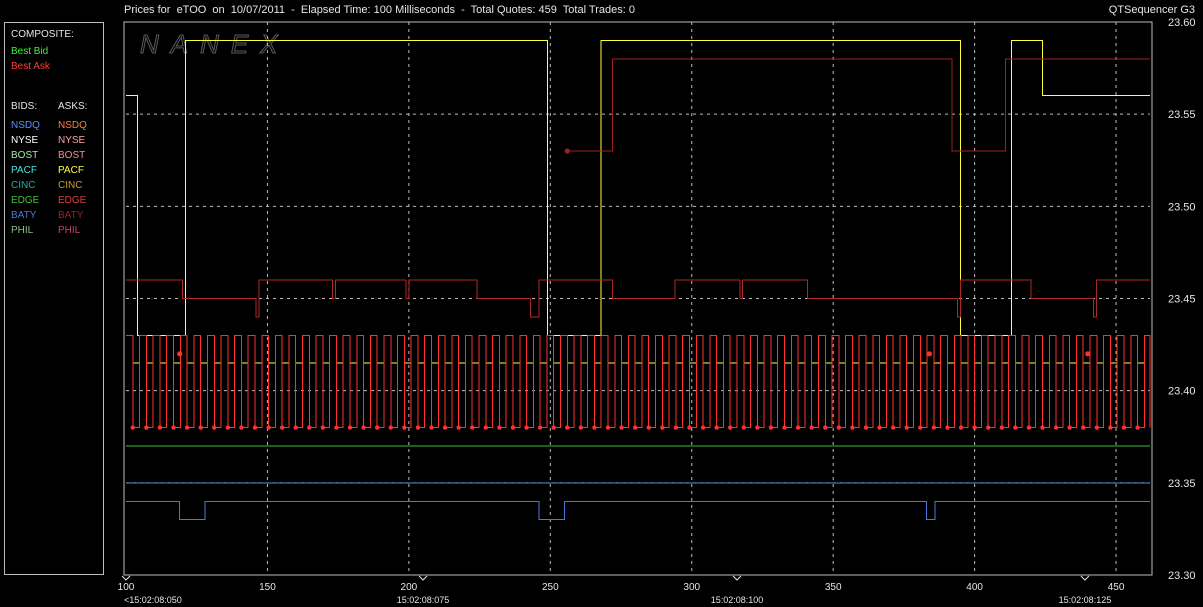 The height and width of the screenshot is (607, 1203). What do you see at coordinates (1182, 115) in the screenshot?
I see `y-tick-label: 23.55` at bounding box center [1182, 115].